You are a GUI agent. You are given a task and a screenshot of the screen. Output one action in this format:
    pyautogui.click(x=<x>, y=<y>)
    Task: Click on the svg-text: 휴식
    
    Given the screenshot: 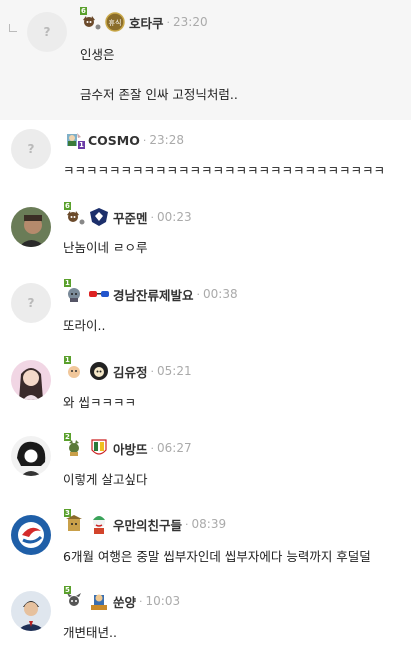 What is the action you would take?
    pyautogui.click(x=115, y=22)
    